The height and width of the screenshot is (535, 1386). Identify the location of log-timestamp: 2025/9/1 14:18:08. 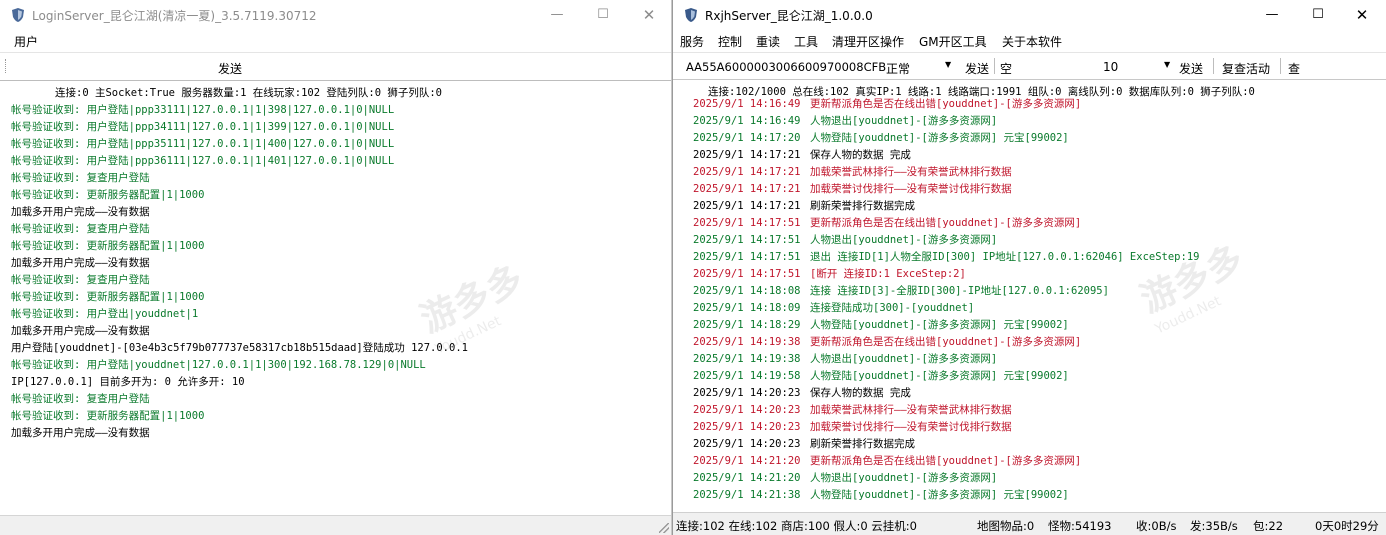
(747, 291).